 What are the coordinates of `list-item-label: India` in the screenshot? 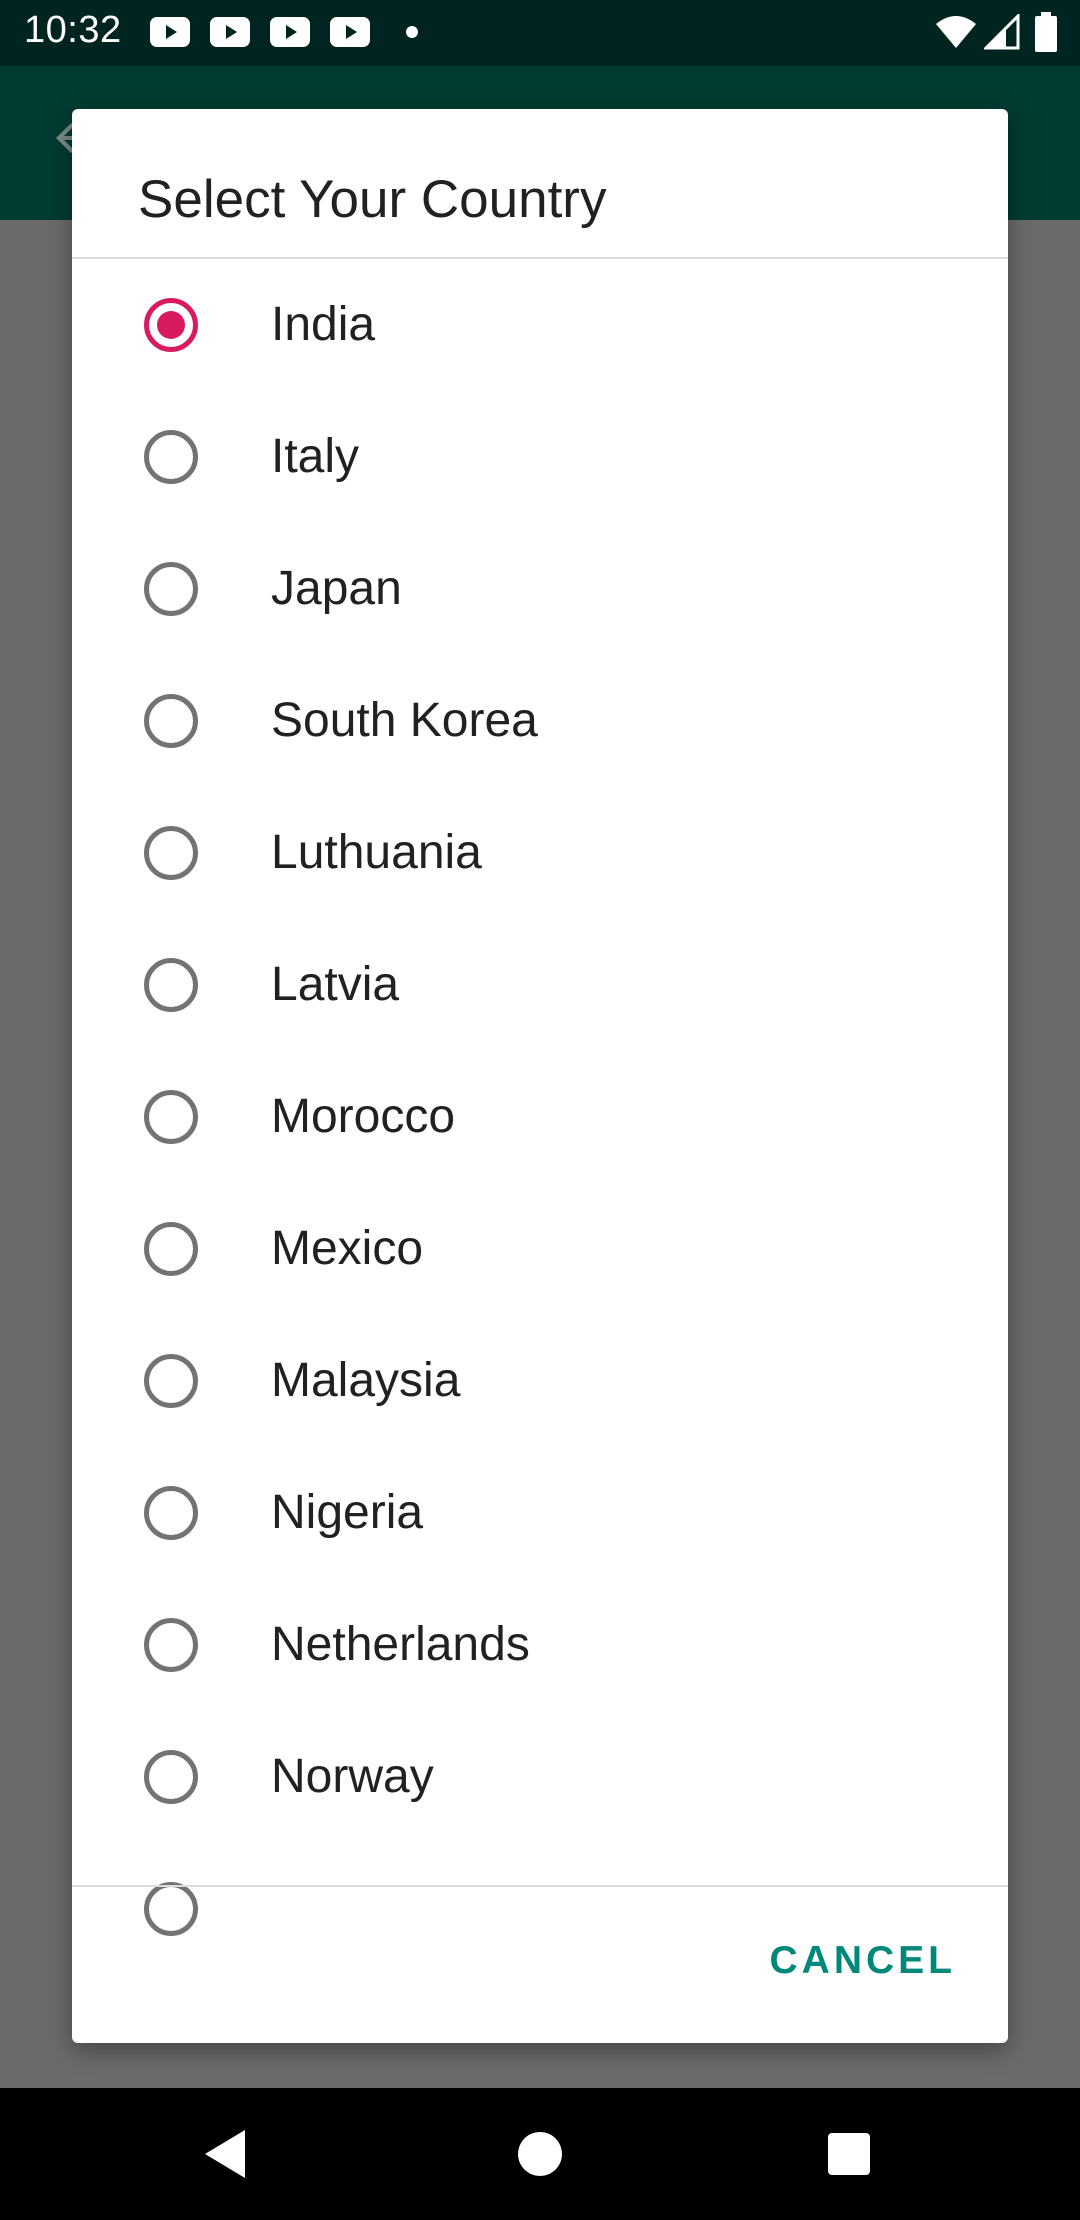 It's located at (323, 324).